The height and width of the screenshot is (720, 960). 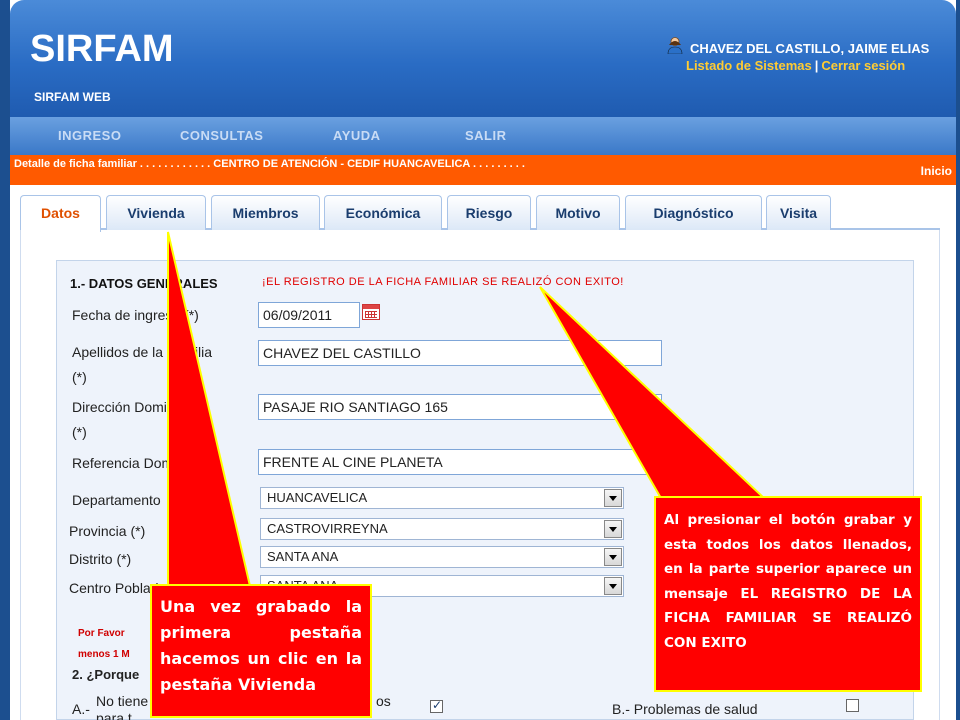 I want to click on tab-datos: Datos, so click(x=60, y=213).